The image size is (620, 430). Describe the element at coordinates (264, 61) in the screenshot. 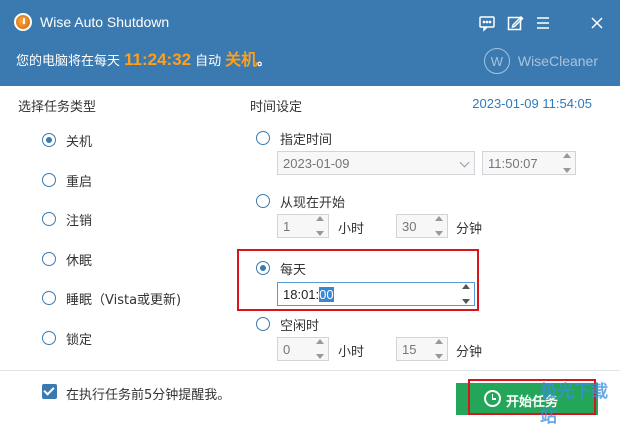

I see `banner-suffix: 。` at that location.